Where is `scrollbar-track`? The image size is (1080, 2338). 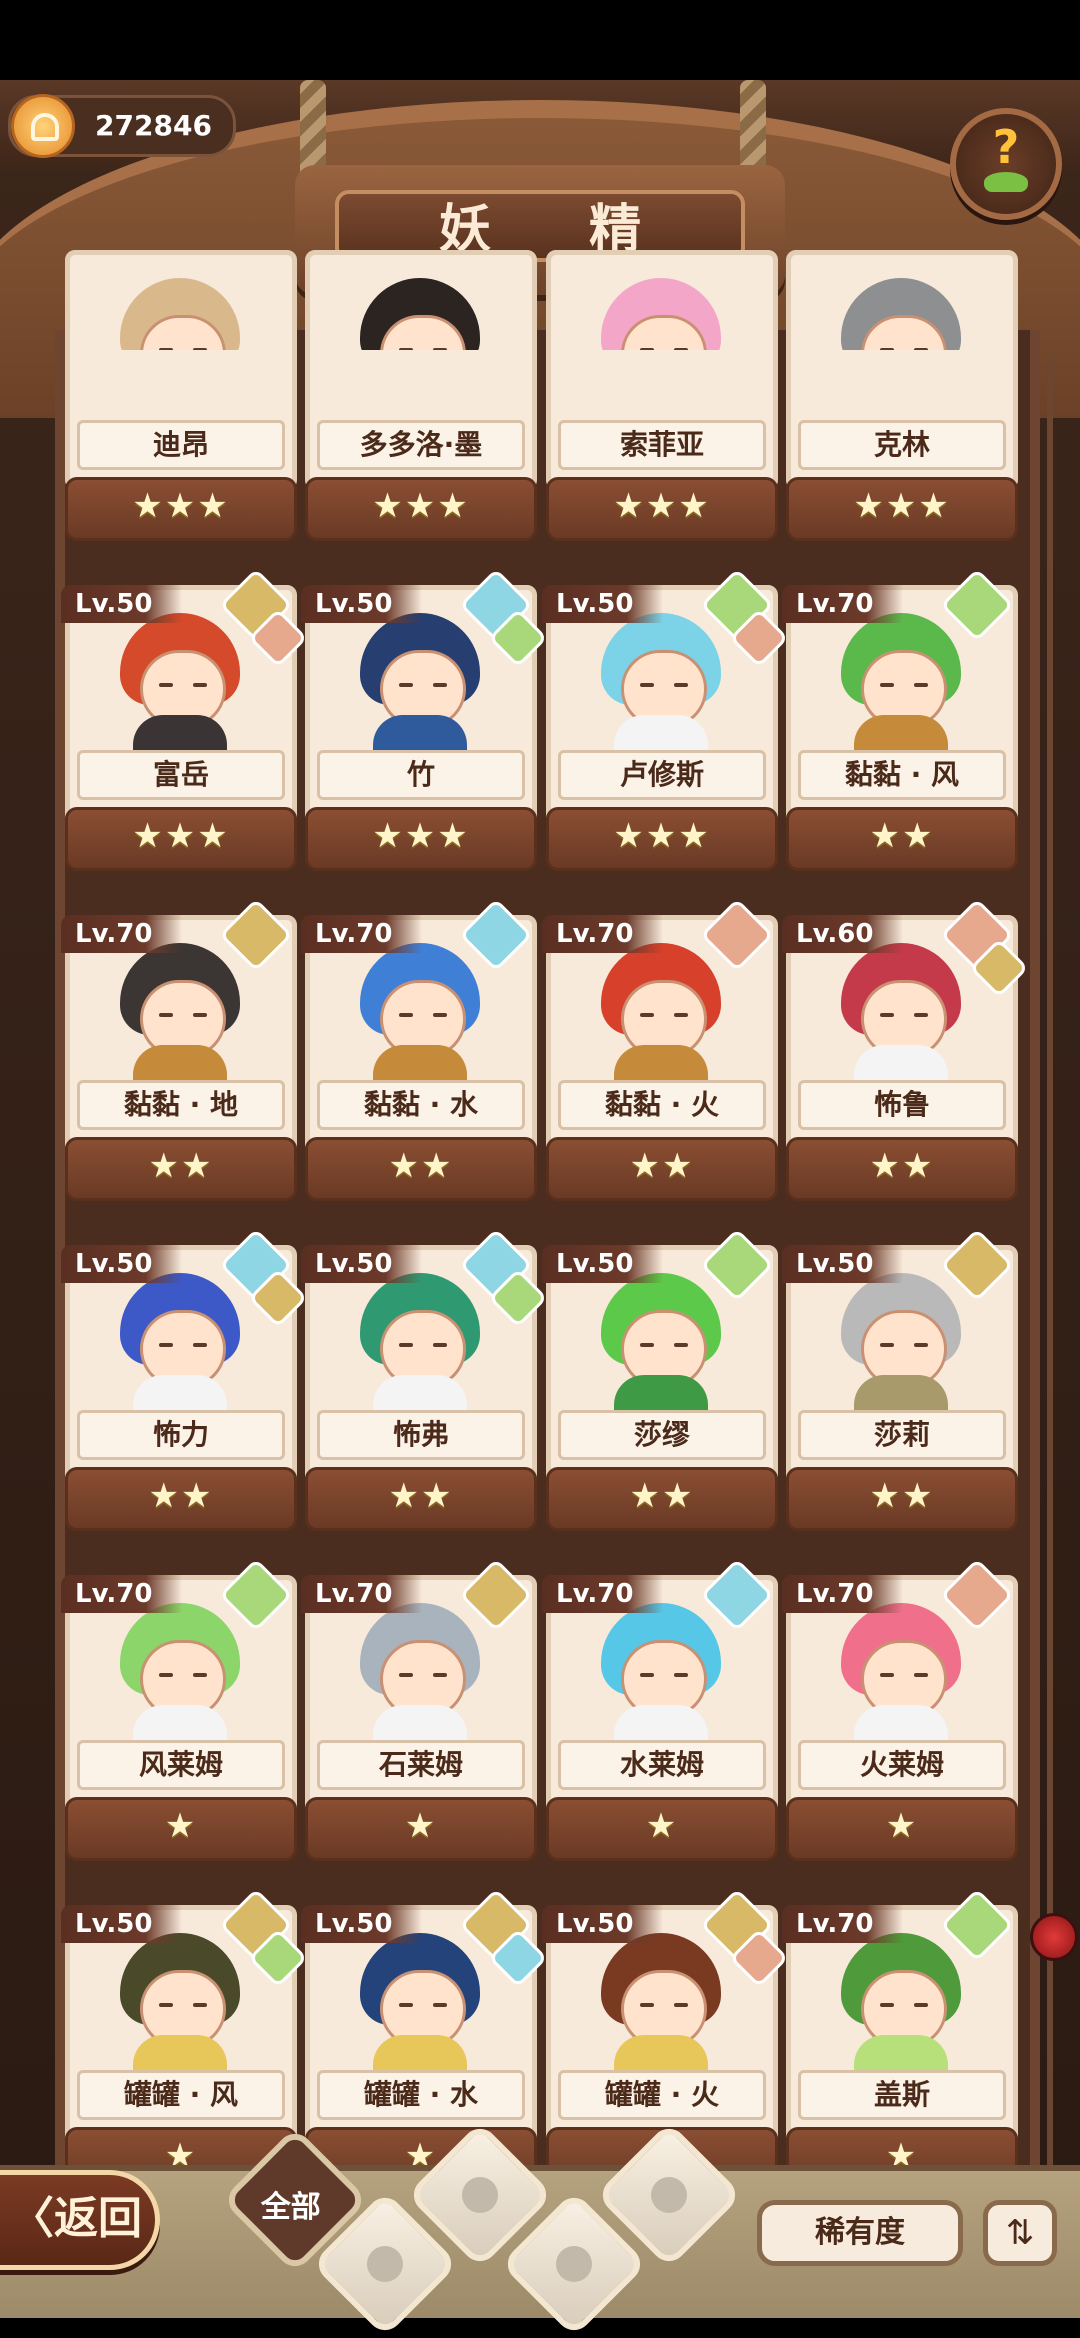
scrollbar-track is located at coordinates (1050, 1270).